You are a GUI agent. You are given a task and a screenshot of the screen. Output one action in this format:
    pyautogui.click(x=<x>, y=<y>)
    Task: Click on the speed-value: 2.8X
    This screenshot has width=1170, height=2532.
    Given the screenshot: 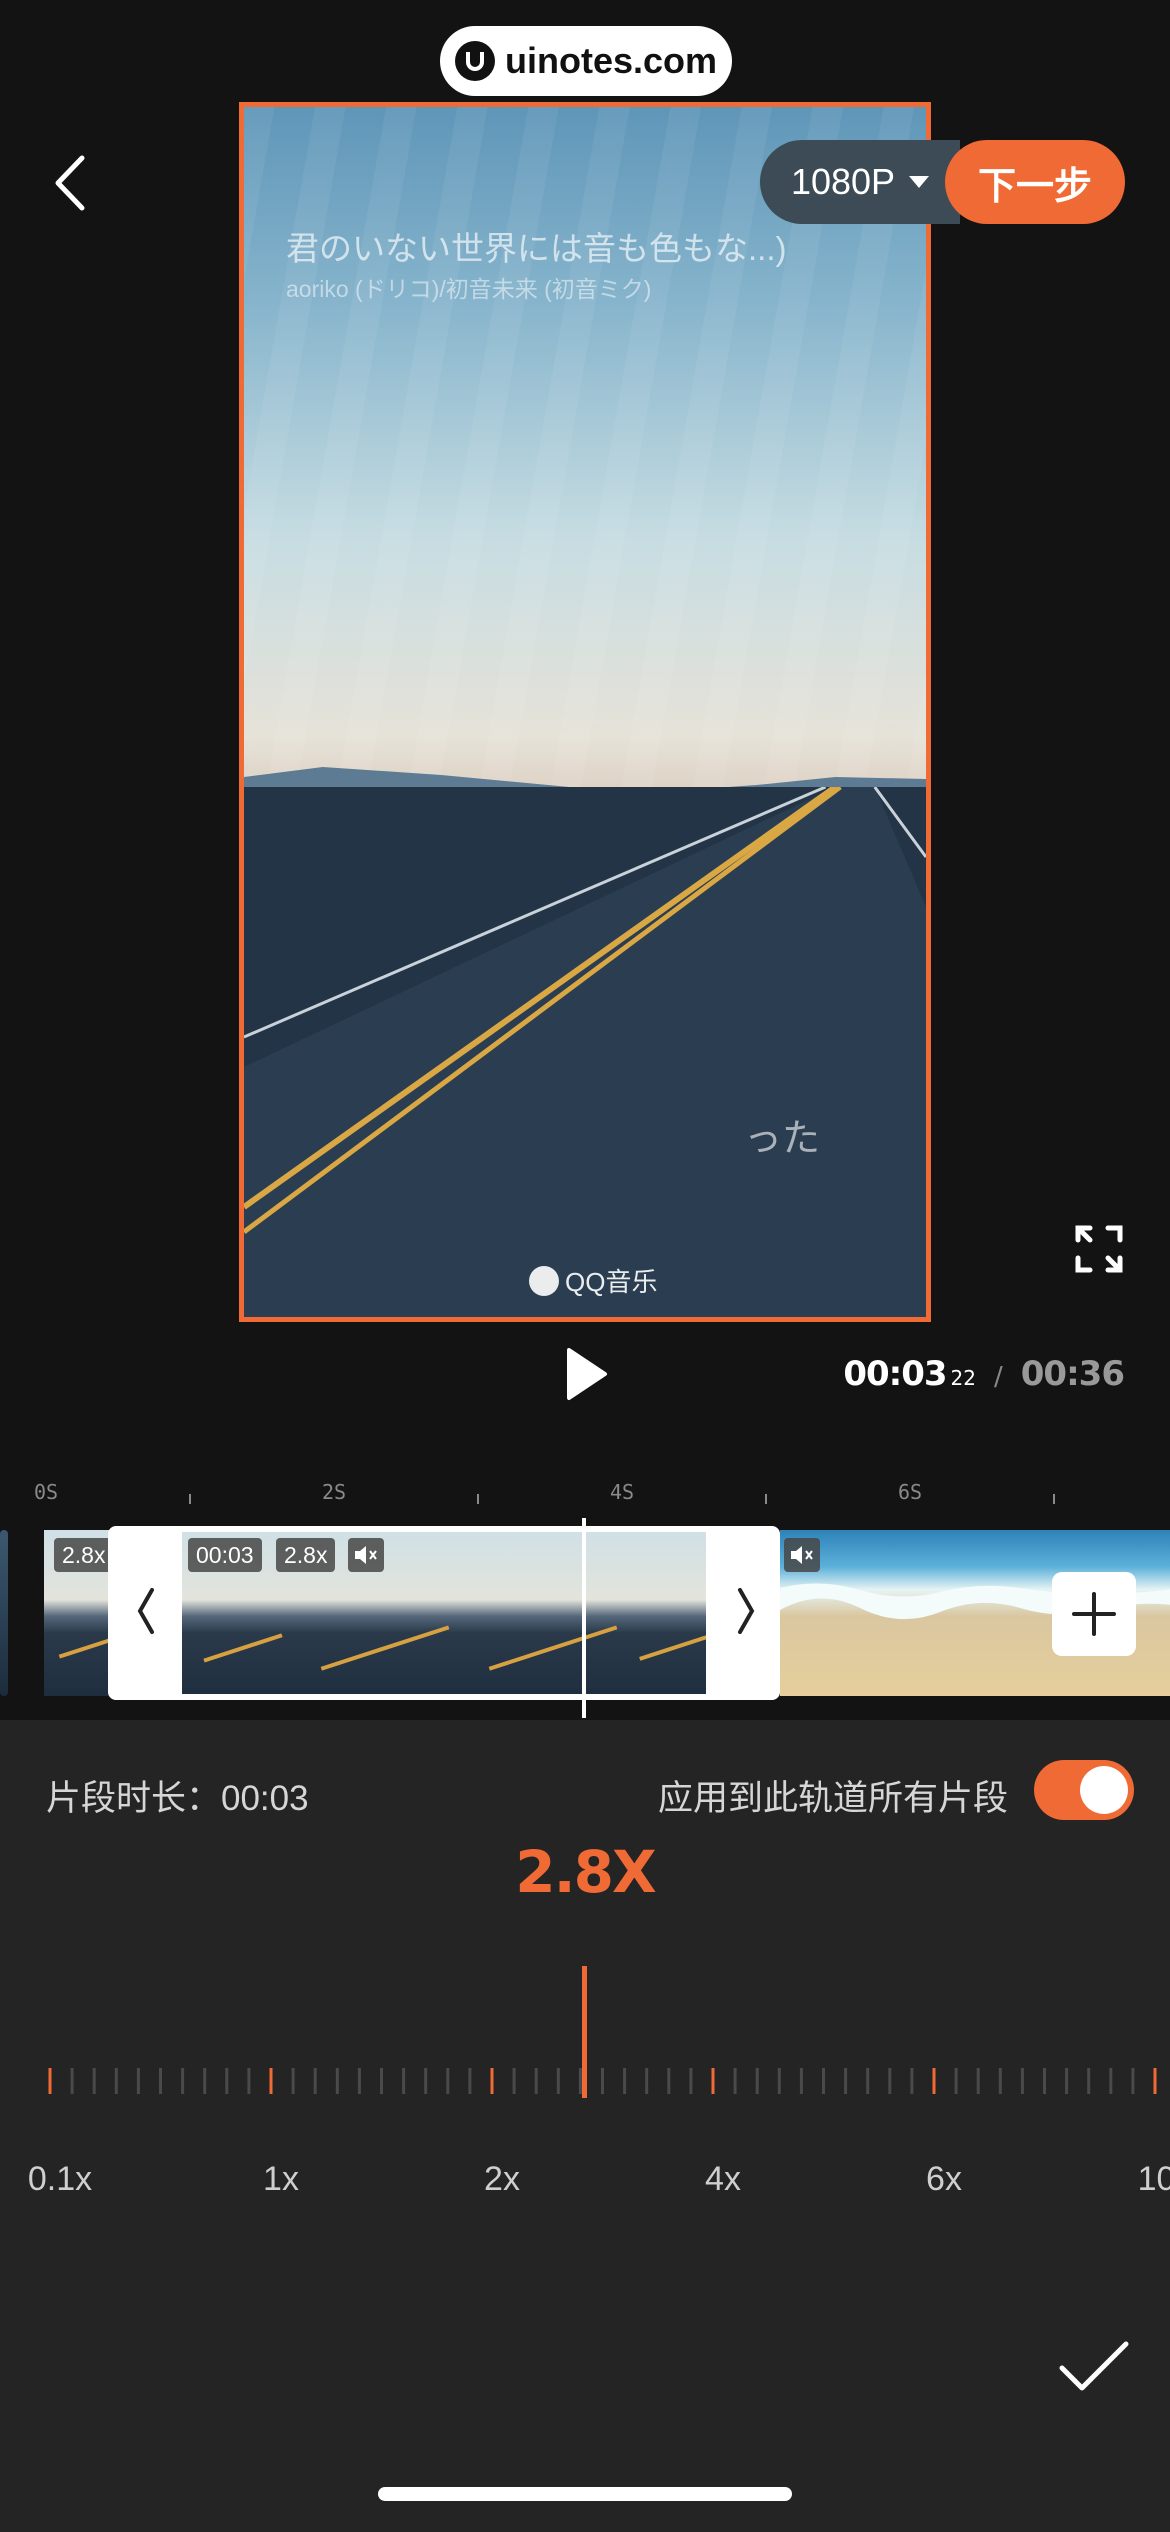 What is the action you would take?
    pyautogui.click(x=585, y=1872)
    